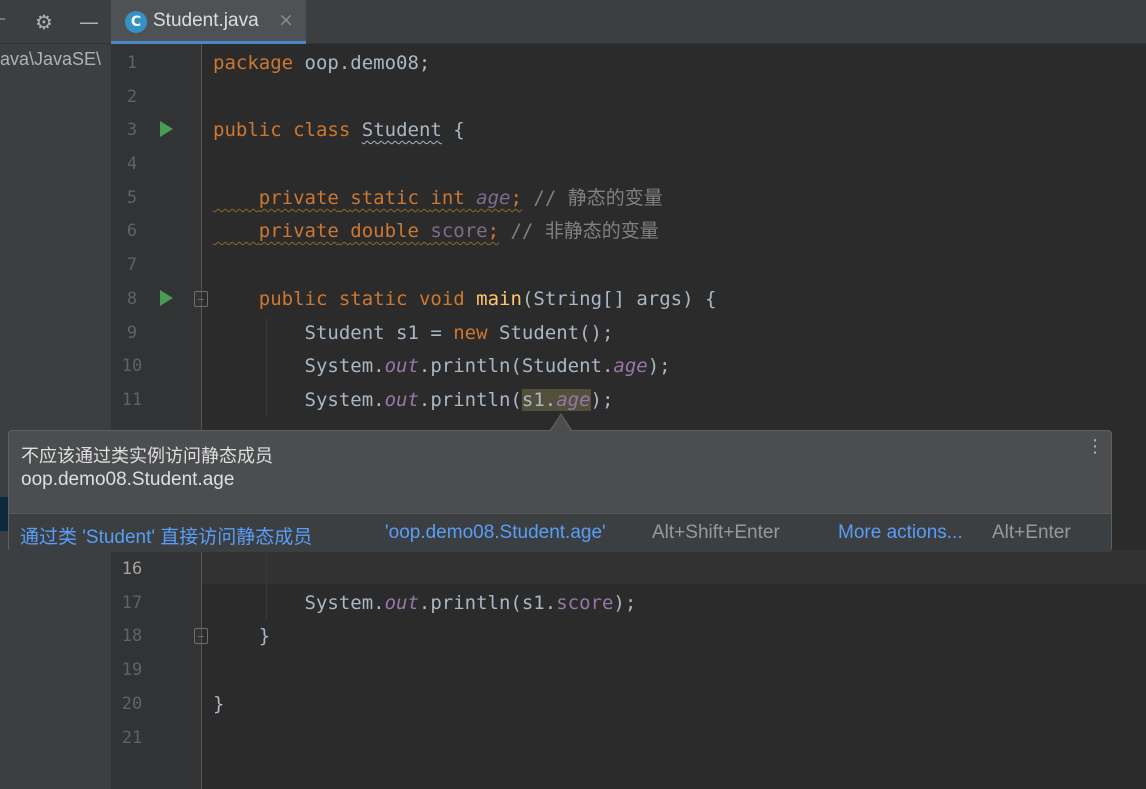 The width and height of the screenshot is (1146, 789). What do you see at coordinates (132, 704) in the screenshot?
I see `line-number: 20` at bounding box center [132, 704].